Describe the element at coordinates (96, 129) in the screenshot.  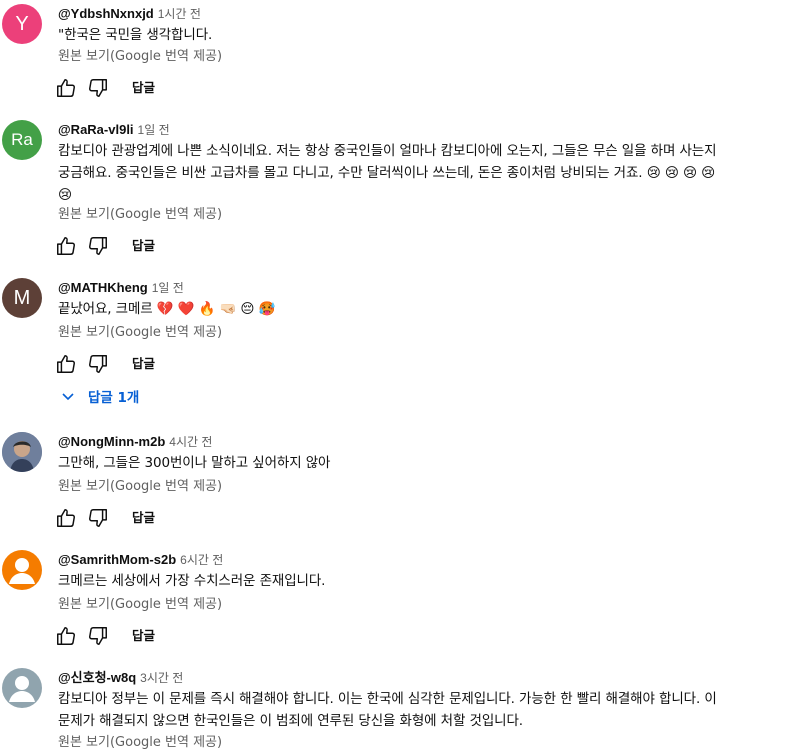
I see `comment-author: @RaRa-vl9li` at that location.